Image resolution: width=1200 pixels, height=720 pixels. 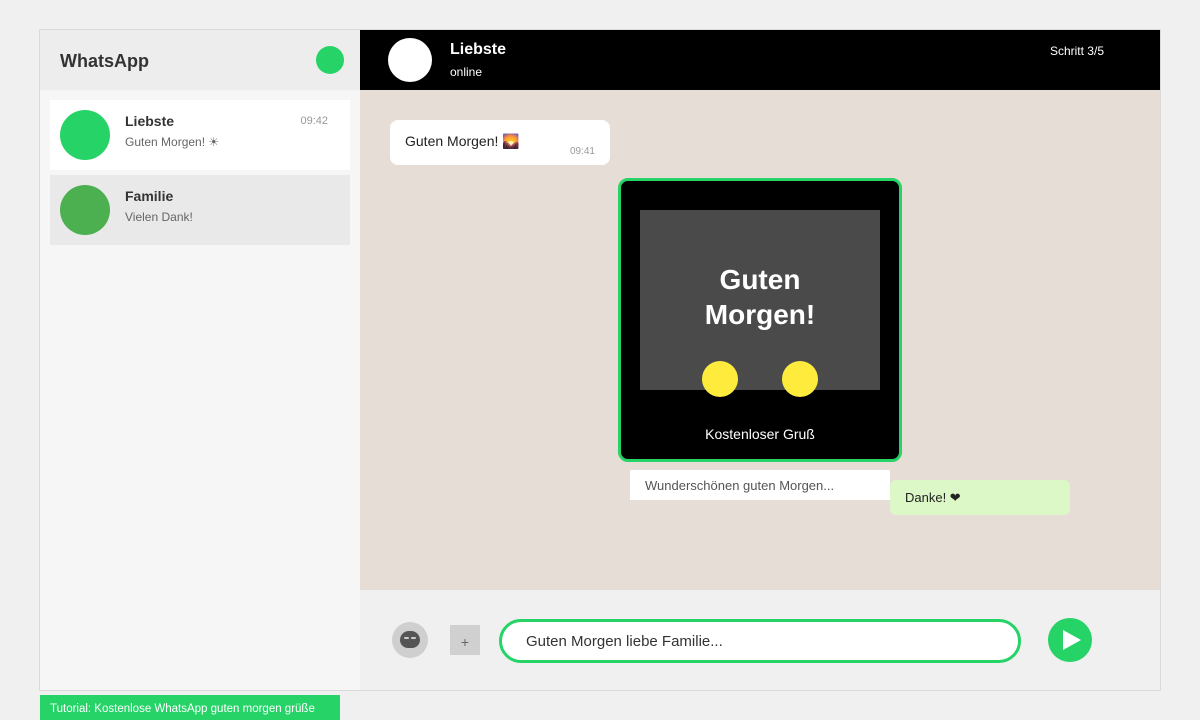 I want to click on chat-time: 09:42, so click(x=314, y=121).